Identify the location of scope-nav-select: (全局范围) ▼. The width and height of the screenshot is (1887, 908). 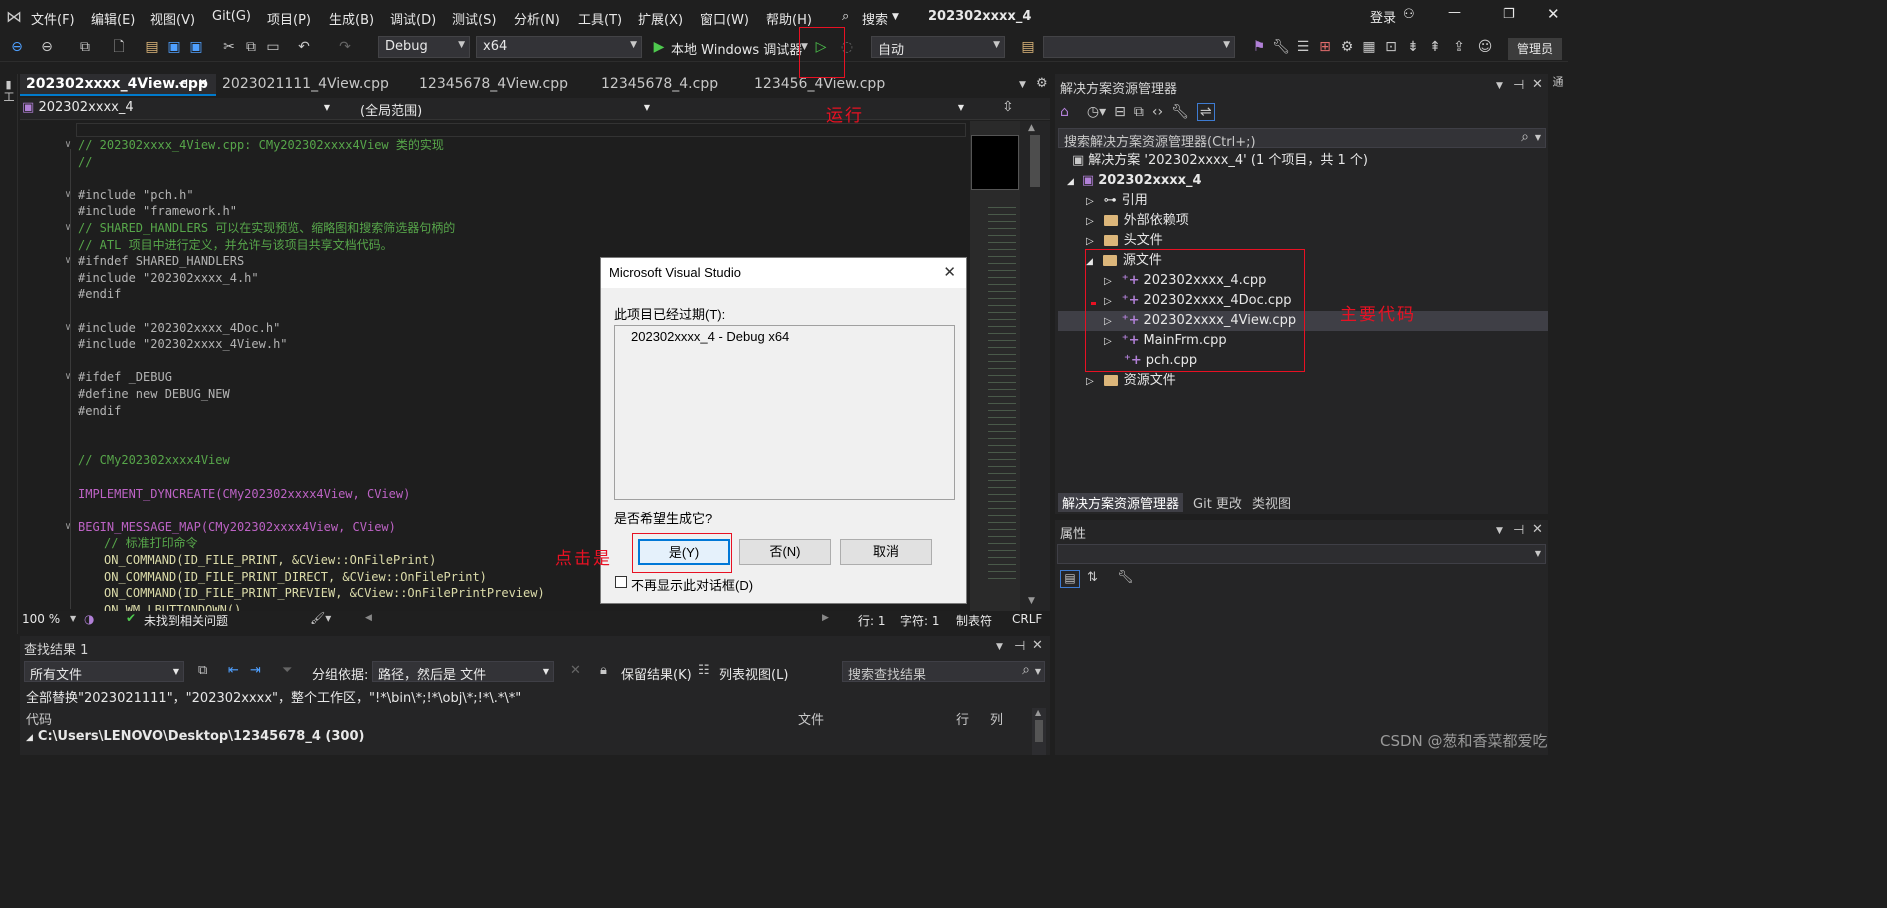
(498, 109).